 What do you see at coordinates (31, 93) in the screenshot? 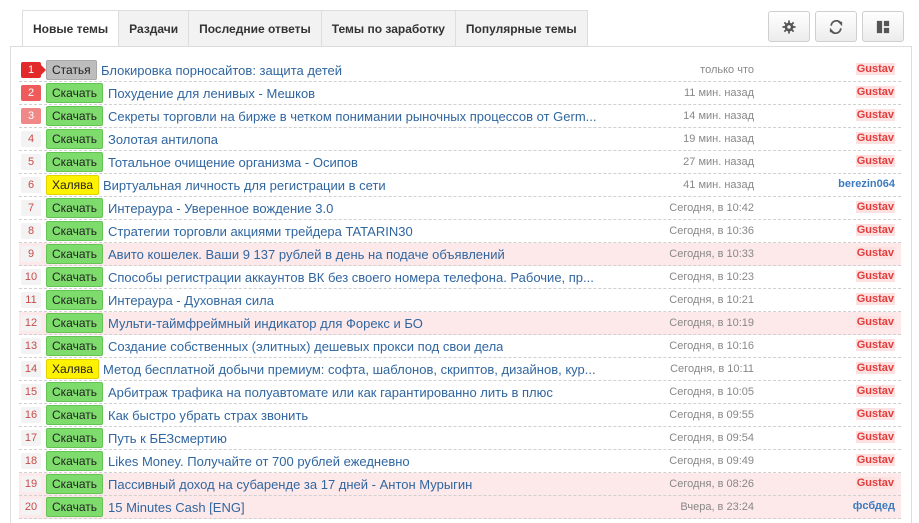
I see `thread-rank: 2` at bounding box center [31, 93].